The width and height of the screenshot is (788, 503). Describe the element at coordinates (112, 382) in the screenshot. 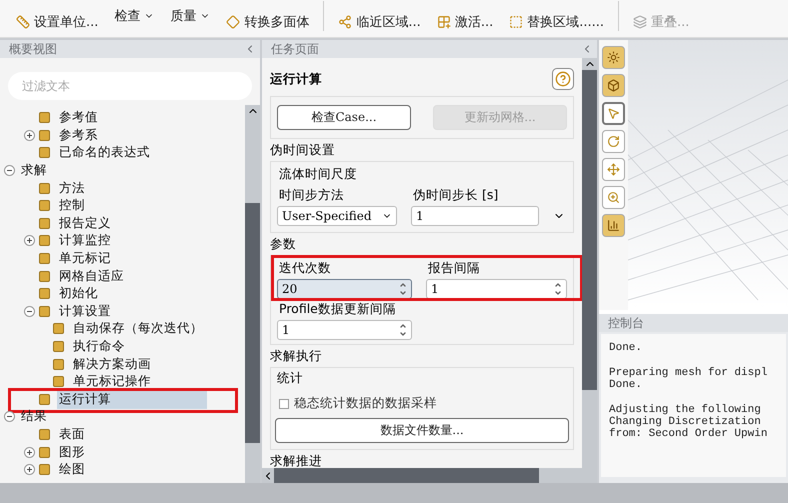

I see `tree-item: 单元标记操作` at that location.